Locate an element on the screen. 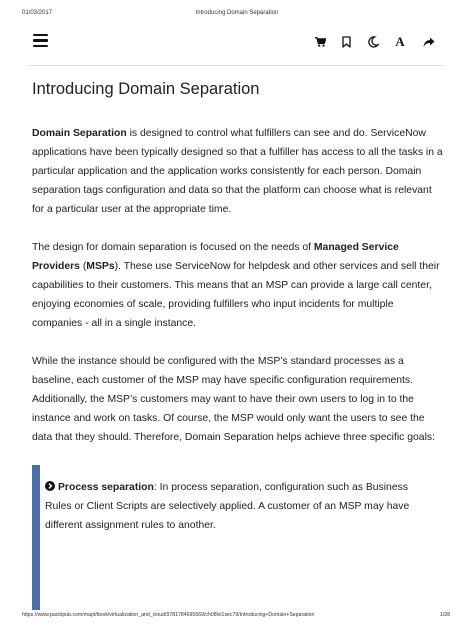 The width and height of the screenshot is (474, 632). print-page-number: 1/28 is located at coordinates (444, 615).